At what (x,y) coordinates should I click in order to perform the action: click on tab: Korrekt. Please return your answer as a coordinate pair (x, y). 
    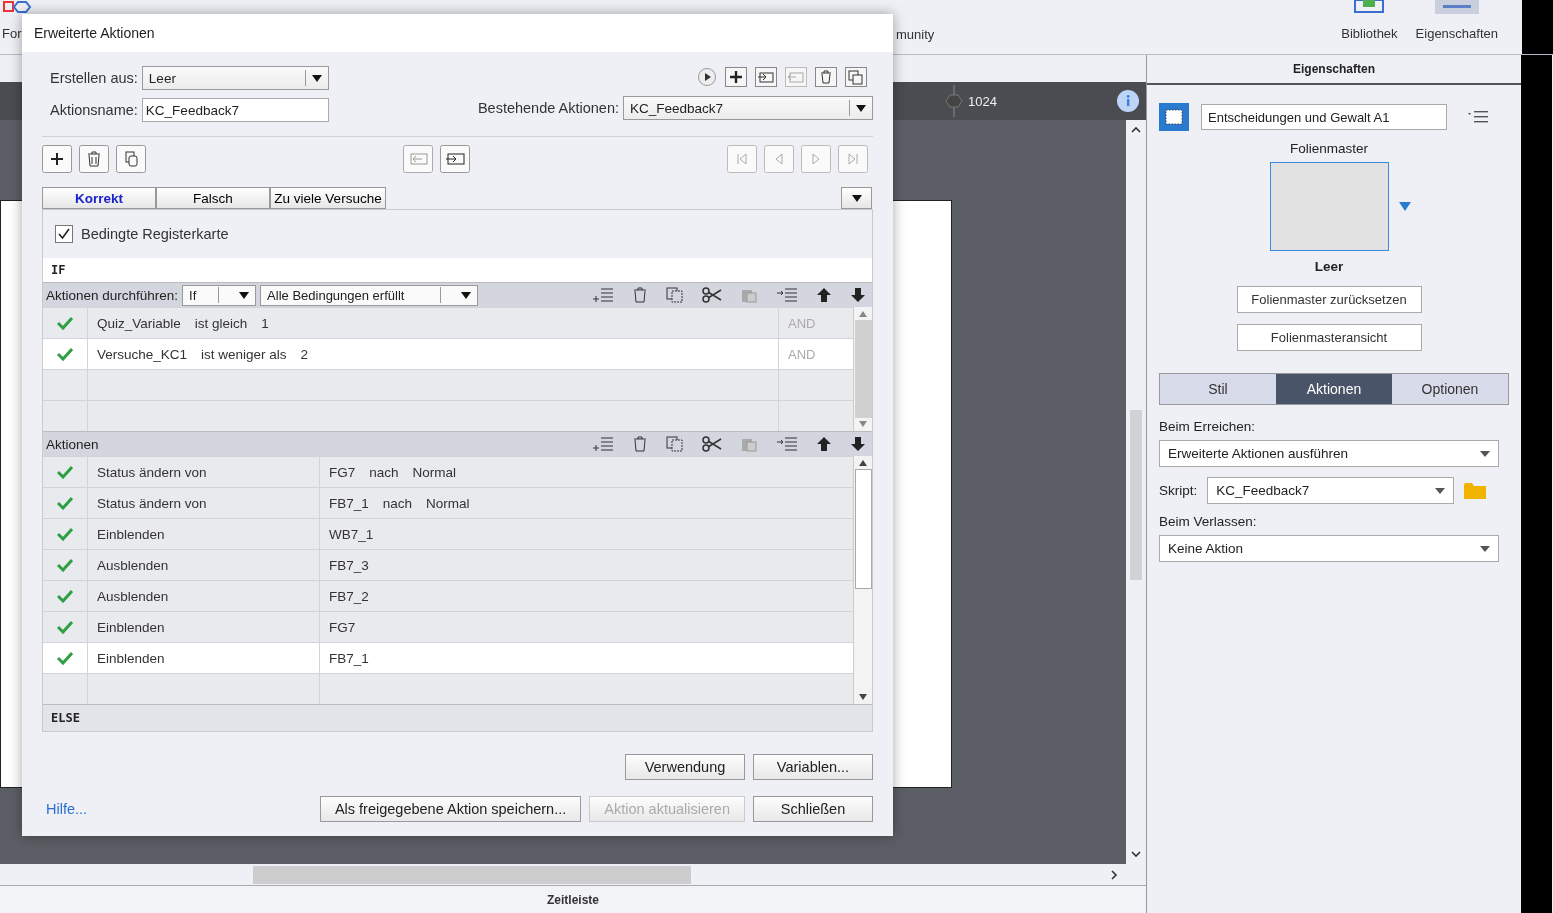
    Looking at the image, I should click on (99, 198).